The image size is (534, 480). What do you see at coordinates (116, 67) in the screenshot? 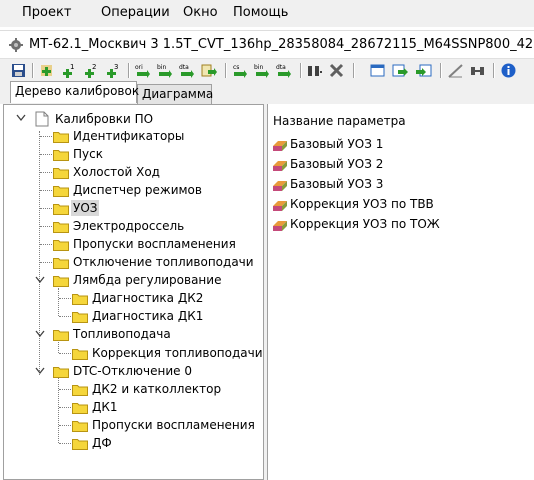
I see `svg-text: 3` at bounding box center [116, 67].